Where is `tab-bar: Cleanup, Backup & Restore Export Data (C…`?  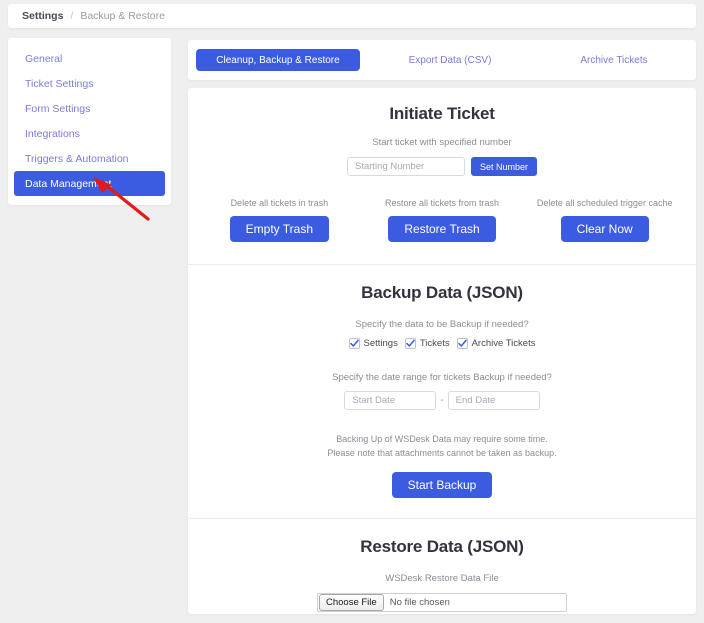 tab-bar: Cleanup, Backup & Restore Export Data (C… is located at coordinates (442, 60).